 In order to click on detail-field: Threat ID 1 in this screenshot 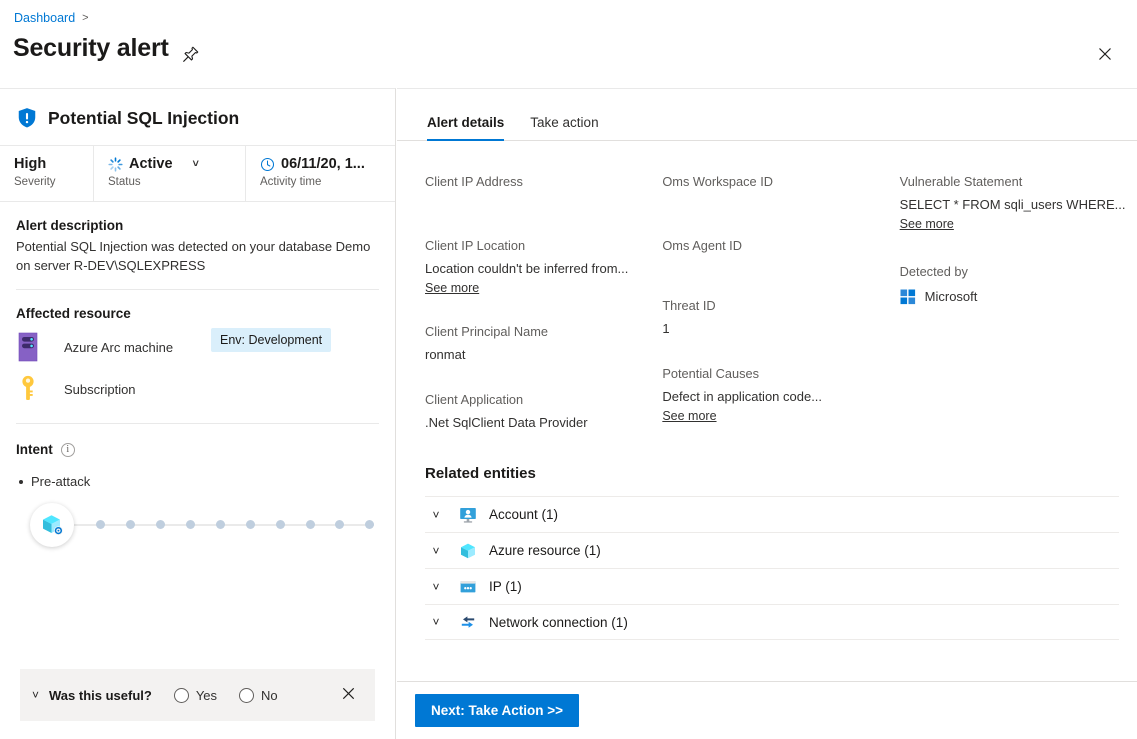, I will do `click(780, 318)`.